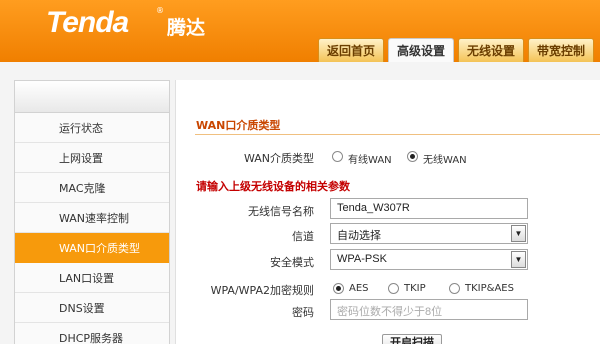 The image size is (600, 344). I want to click on sidebar-item-wan-speed: WAN速率控制, so click(92, 218).